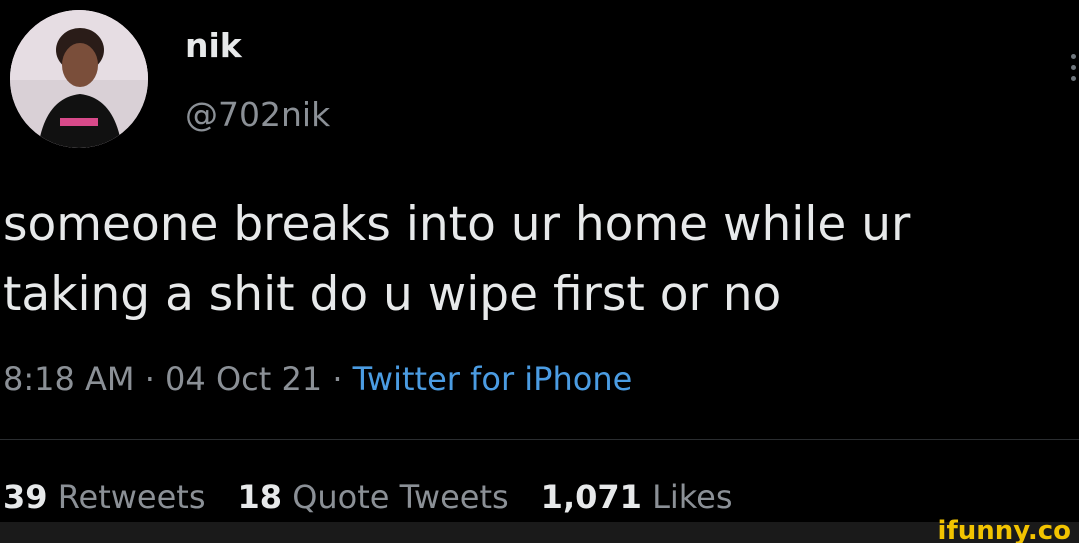  I want to click on retweets-stat: 39 Retweets, so click(104, 497).